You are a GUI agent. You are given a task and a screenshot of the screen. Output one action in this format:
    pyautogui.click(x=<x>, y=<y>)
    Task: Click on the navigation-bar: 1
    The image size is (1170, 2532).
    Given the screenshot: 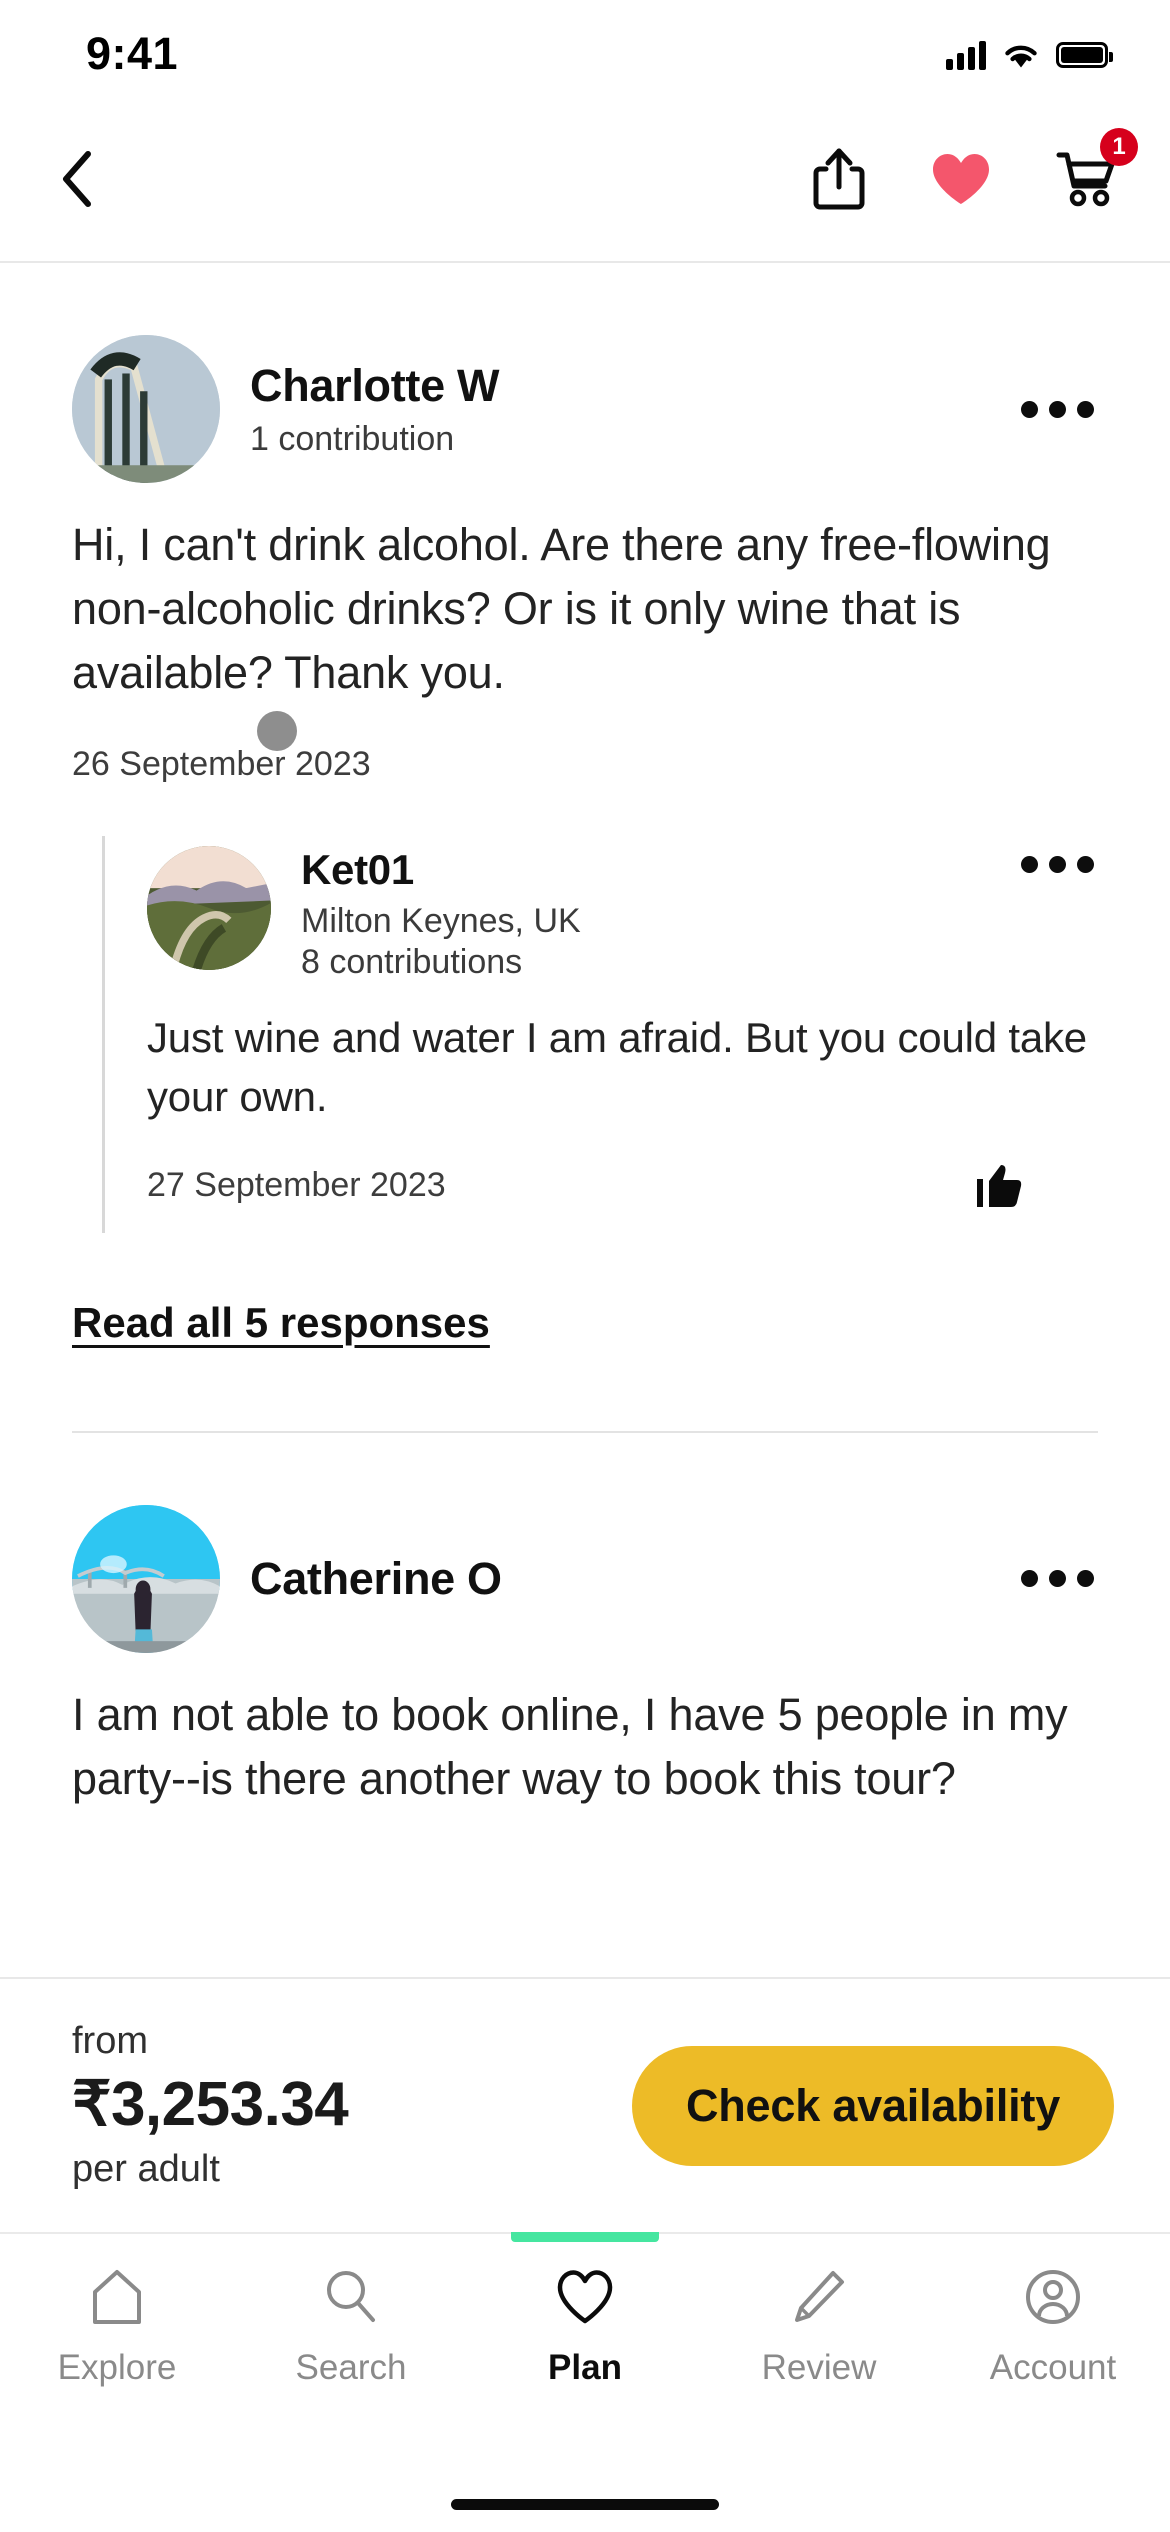 What is the action you would take?
    pyautogui.click(x=585, y=179)
    